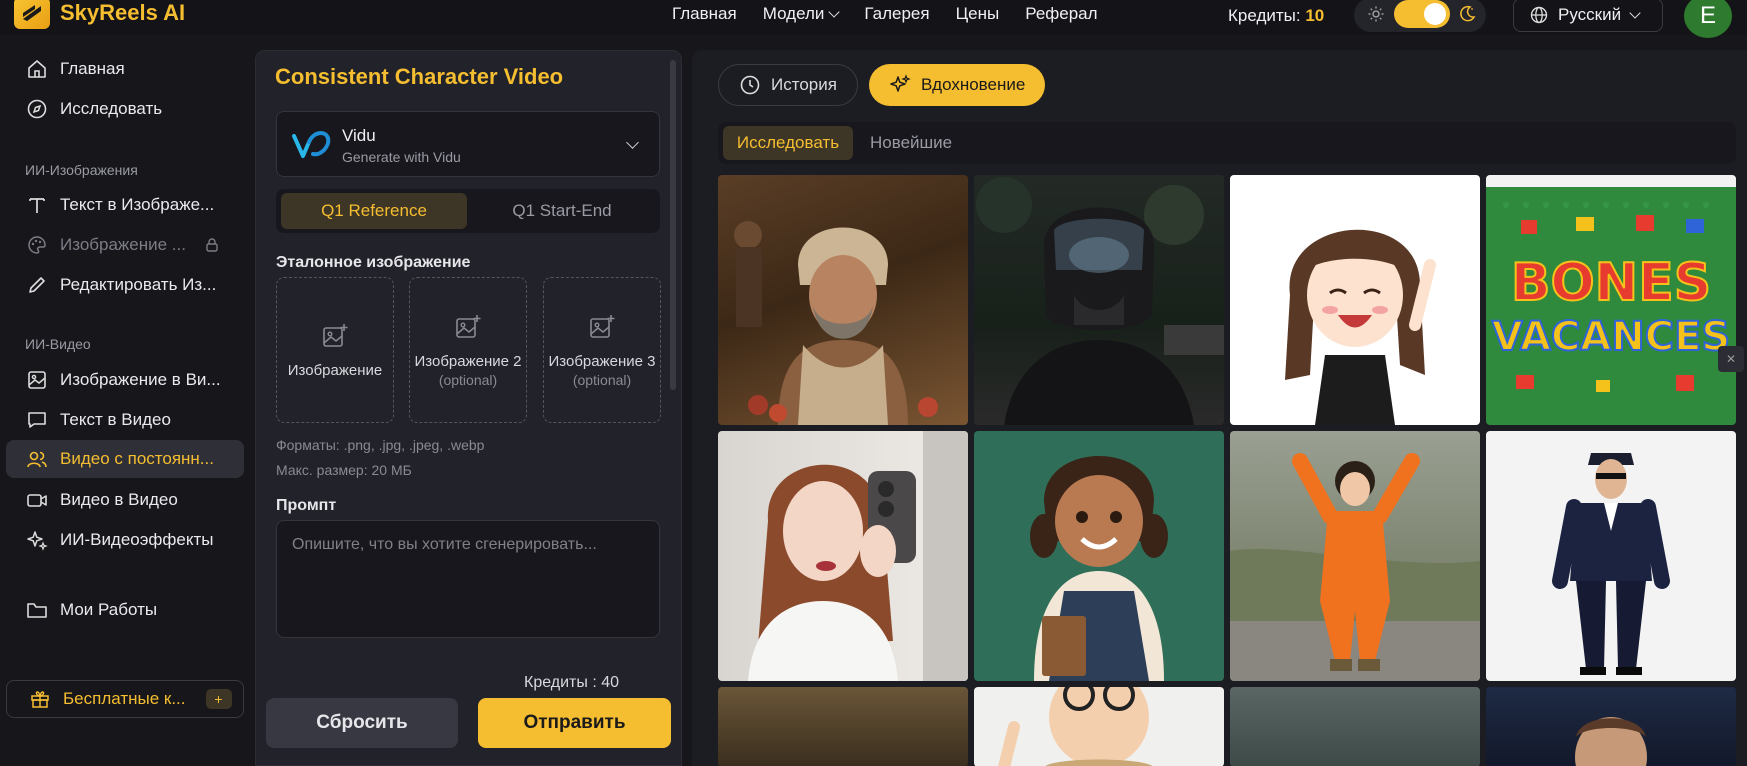 The image size is (1747, 766). What do you see at coordinates (335, 350) in the screenshot?
I see `upload-image-1: Изображение` at bounding box center [335, 350].